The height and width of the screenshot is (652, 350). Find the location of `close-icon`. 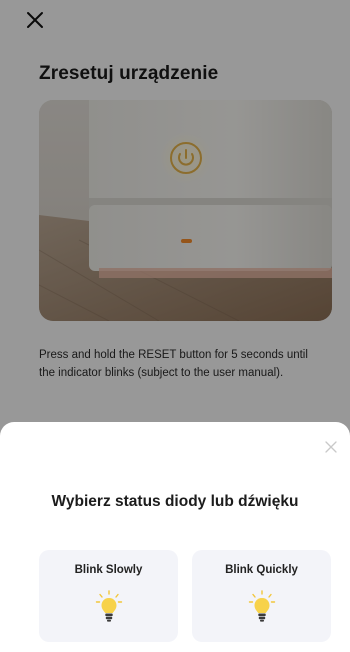

close-icon is located at coordinates (331, 447).